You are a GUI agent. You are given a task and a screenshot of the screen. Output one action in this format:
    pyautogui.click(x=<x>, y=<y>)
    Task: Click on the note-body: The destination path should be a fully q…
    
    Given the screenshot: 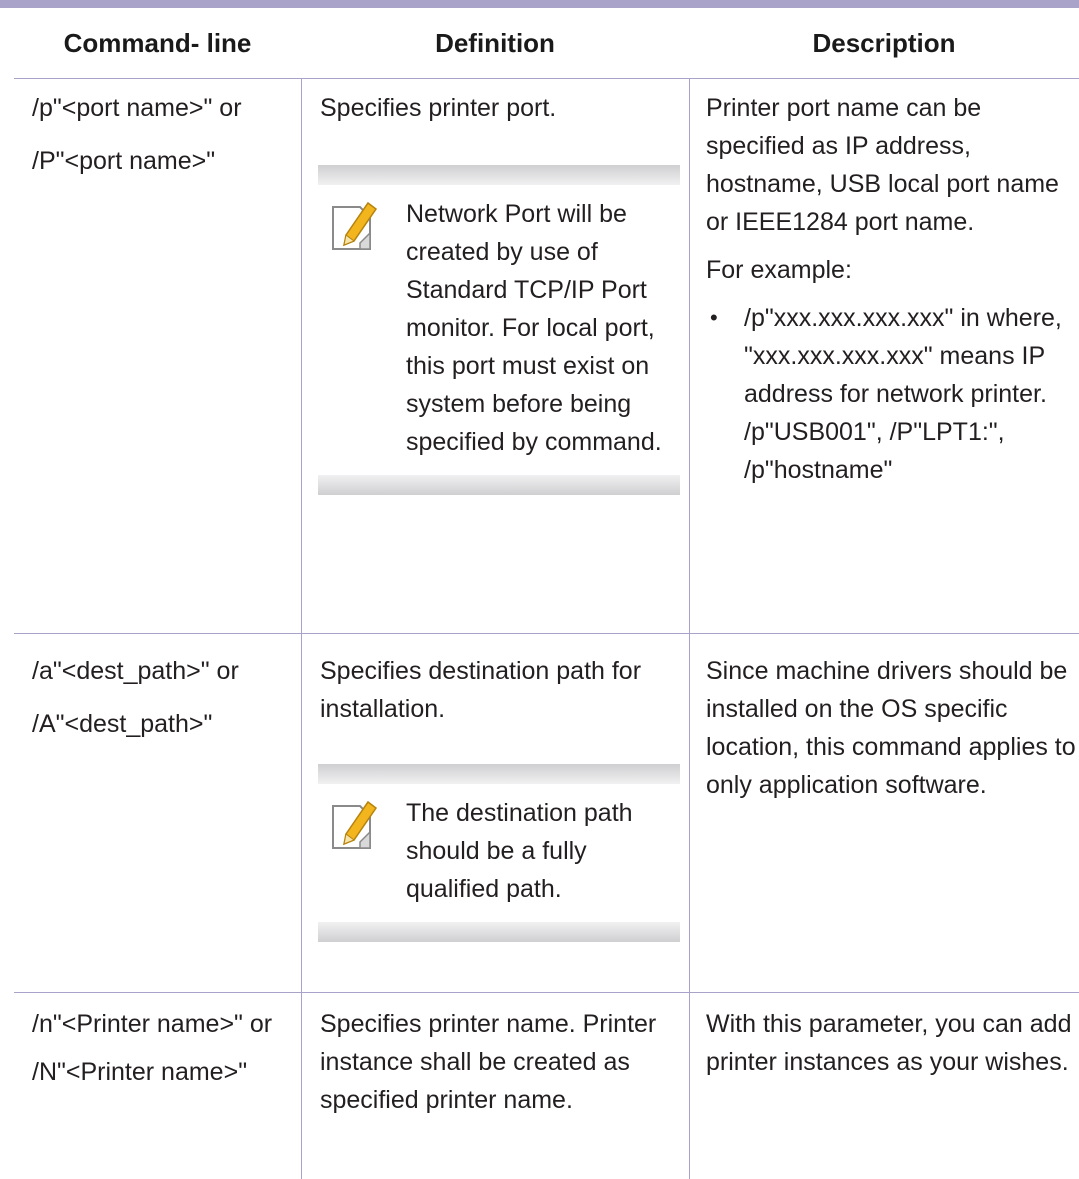 What is the action you would take?
    pyautogui.click(x=499, y=853)
    